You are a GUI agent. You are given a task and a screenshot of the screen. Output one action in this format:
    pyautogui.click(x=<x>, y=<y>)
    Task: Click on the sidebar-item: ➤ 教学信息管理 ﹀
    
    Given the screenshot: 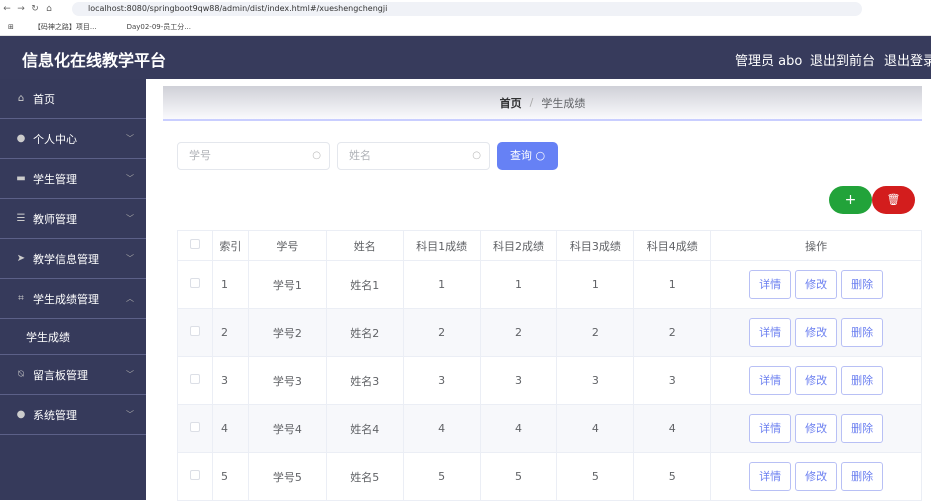 What is the action you would take?
    pyautogui.click(x=73, y=259)
    